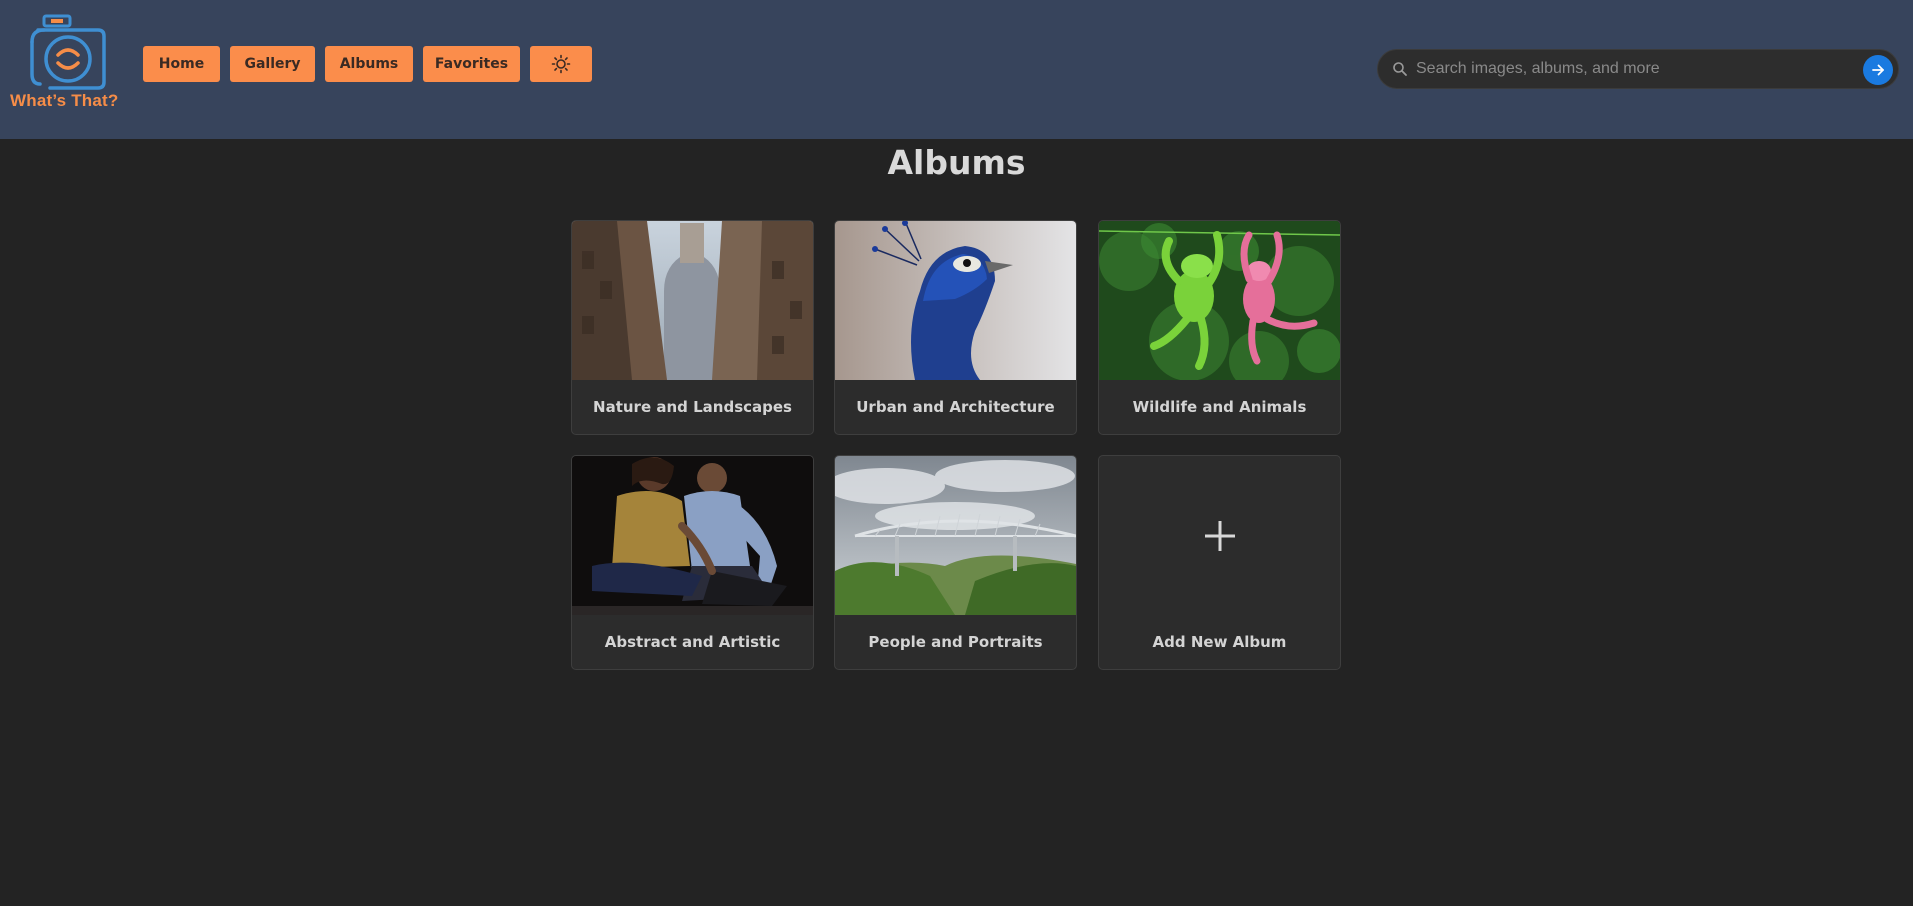 This screenshot has width=1913, height=906. What do you see at coordinates (1626, 69) in the screenshot?
I see `search-input` at bounding box center [1626, 69].